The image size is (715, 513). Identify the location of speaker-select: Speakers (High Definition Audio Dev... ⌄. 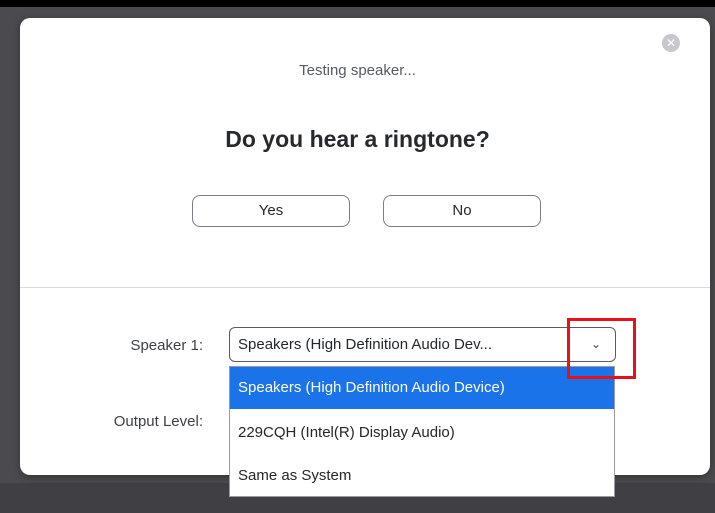
(422, 344).